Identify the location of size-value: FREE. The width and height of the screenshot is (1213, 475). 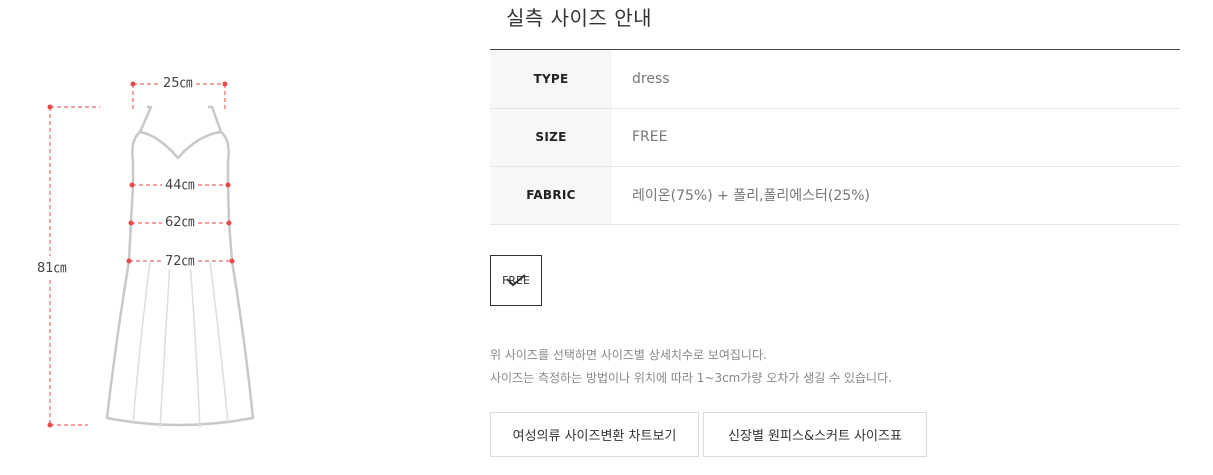
(650, 137).